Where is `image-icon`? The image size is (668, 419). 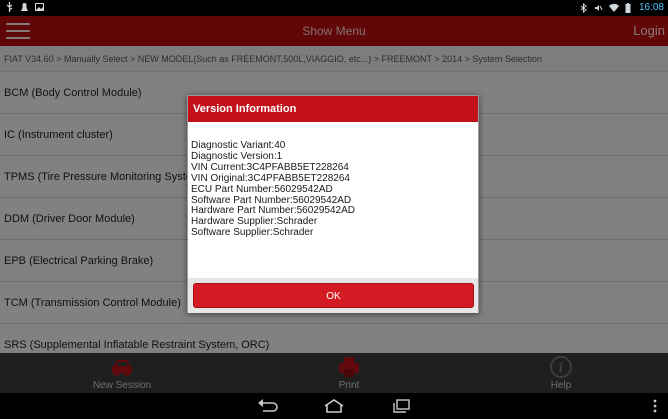 image-icon is located at coordinates (39, 7).